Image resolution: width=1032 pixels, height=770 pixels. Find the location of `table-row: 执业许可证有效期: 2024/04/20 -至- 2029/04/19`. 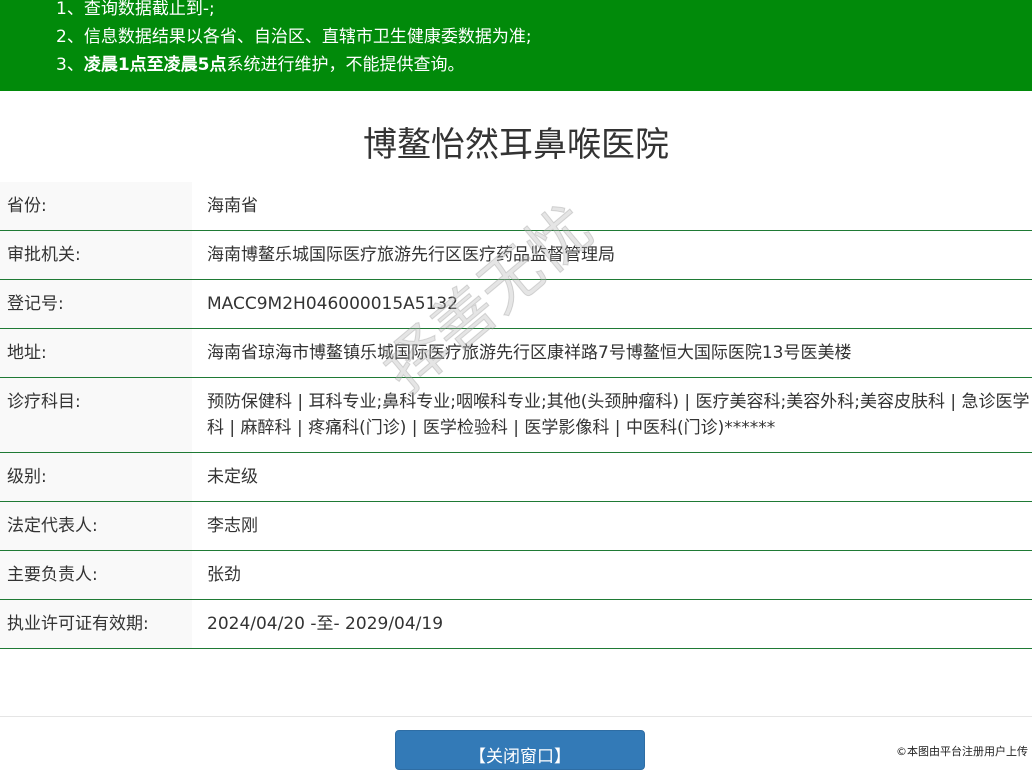

table-row: 执业许可证有效期: 2024/04/20 -至- 2029/04/19 is located at coordinates (516, 624).